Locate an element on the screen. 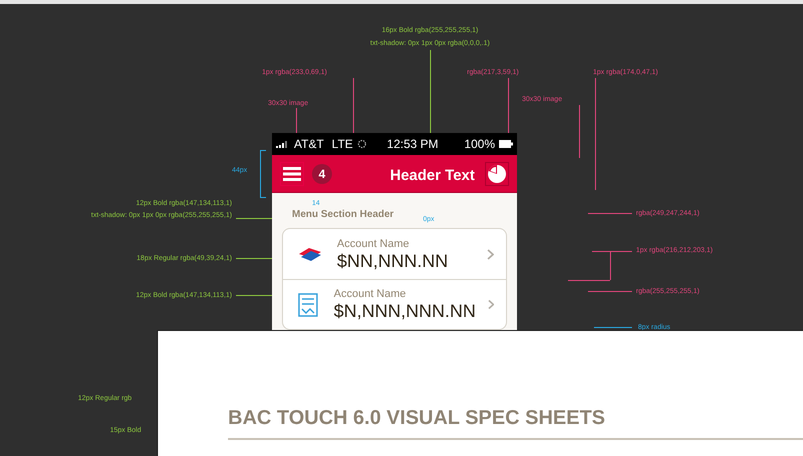 The width and height of the screenshot is (803, 456). carrier-label: AT&T is located at coordinates (309, 144).